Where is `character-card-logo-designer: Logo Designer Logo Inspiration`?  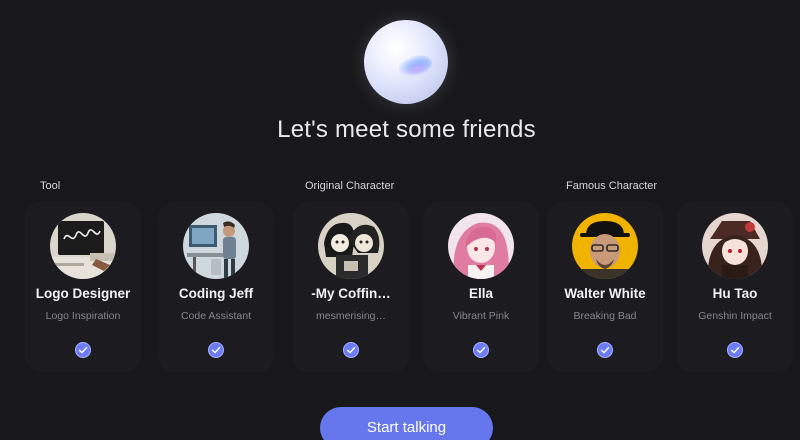 character-card-logo-designer: Logo Designer Logo Inspiration is located at coordinates (83, 287).